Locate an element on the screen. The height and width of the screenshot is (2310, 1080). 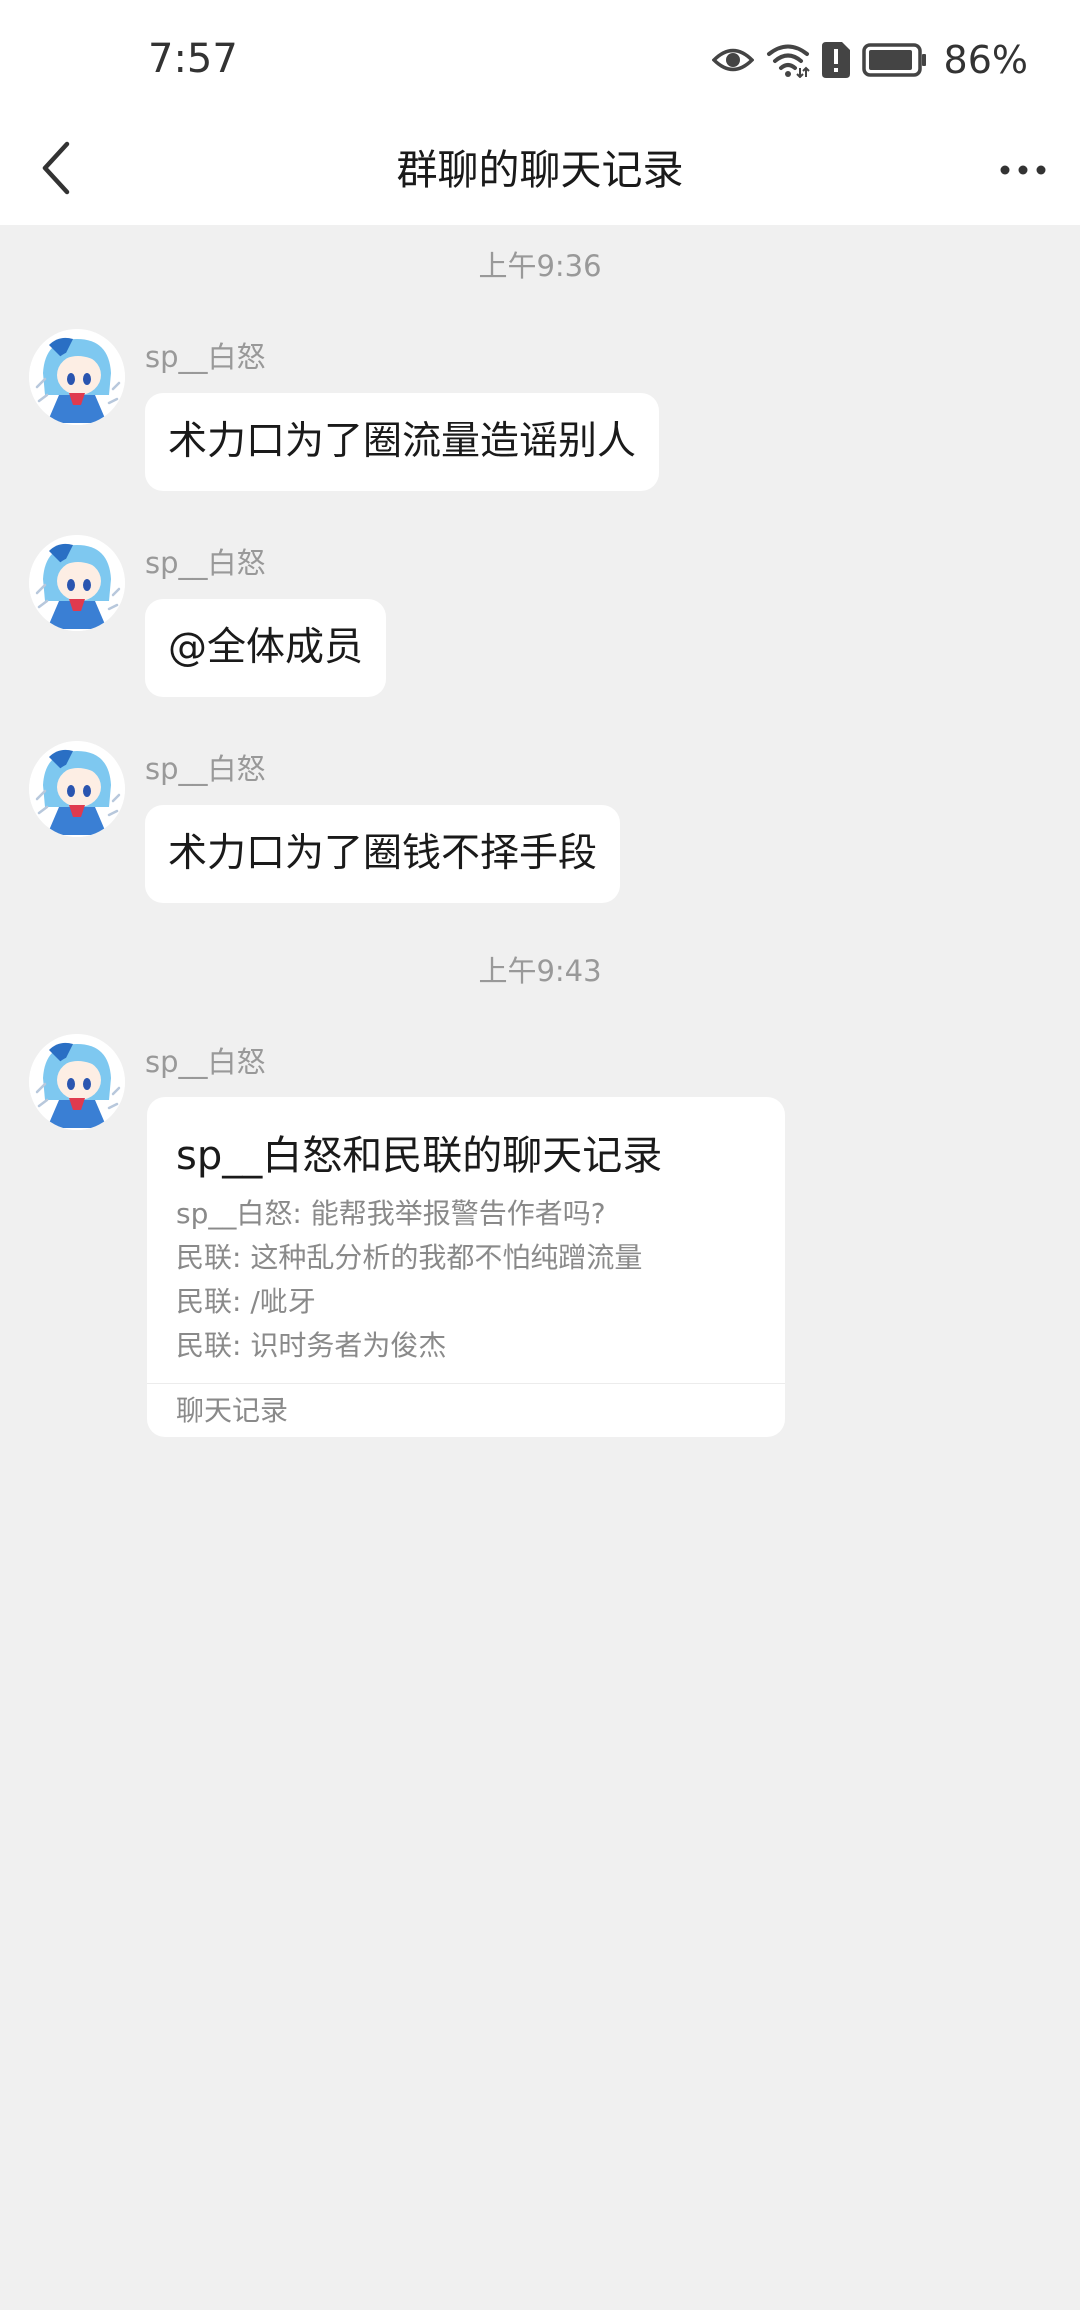
message-bubble: 术力口为了圈流量造谣别人 is located at coordinates (402, 442).